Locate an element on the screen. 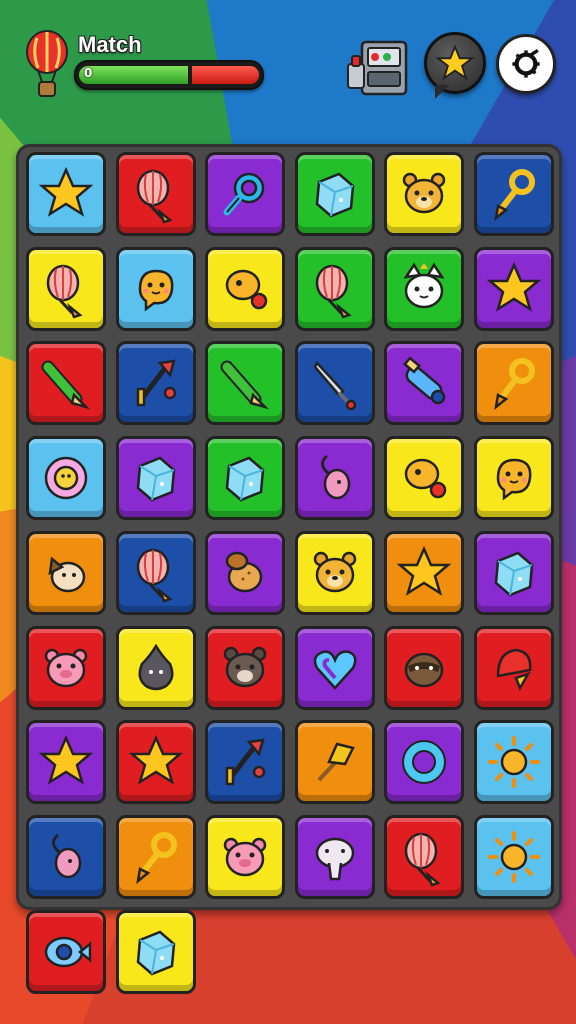 The width and height of the screenshot is (576, 1024). tile-r3-c4 is located at coordinates (334, 383).